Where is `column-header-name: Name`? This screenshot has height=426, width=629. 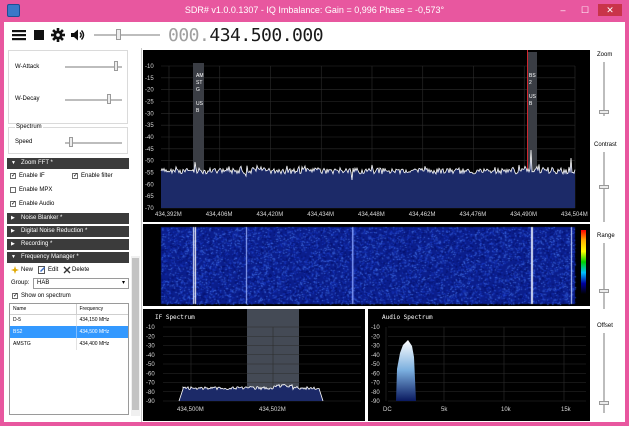
column-header-name: Name is located at coordinates (43, 309).